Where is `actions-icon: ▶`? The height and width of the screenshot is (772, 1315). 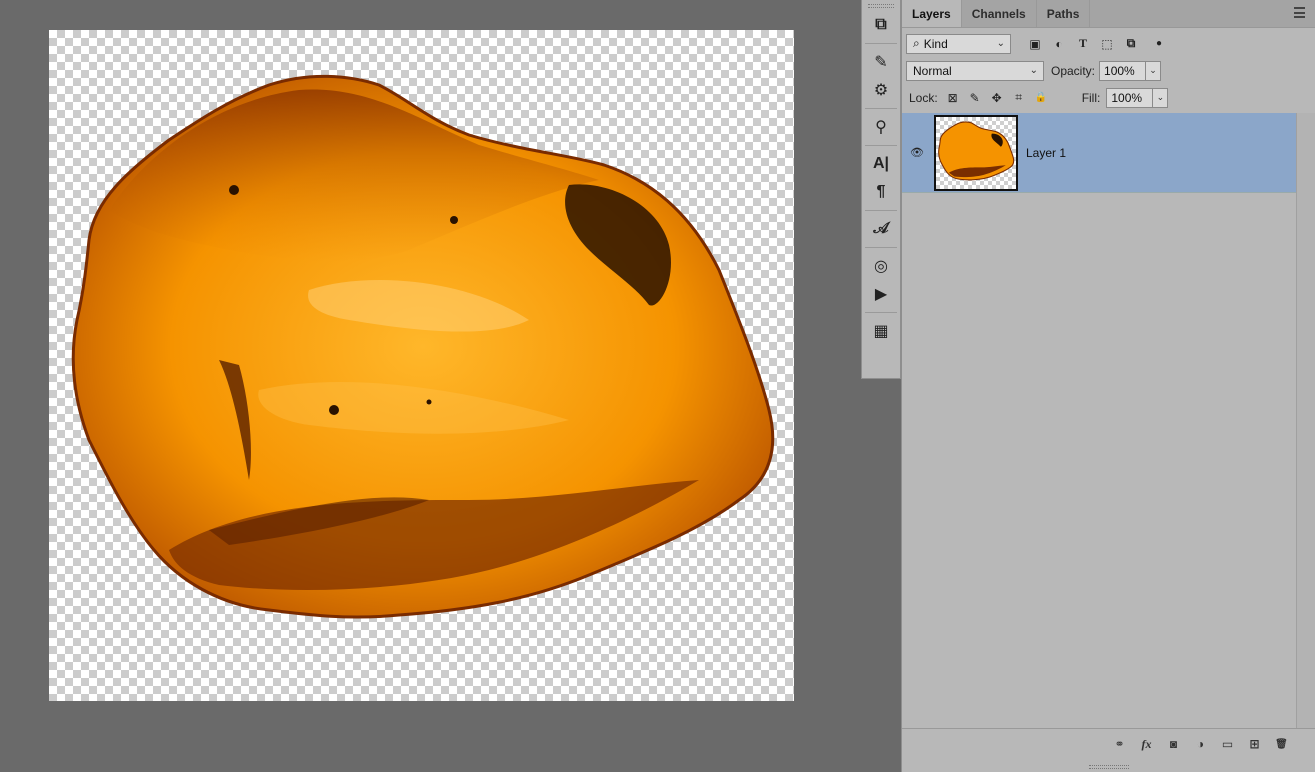
actions-icon: ▶ is located at coordinates (881, 294).